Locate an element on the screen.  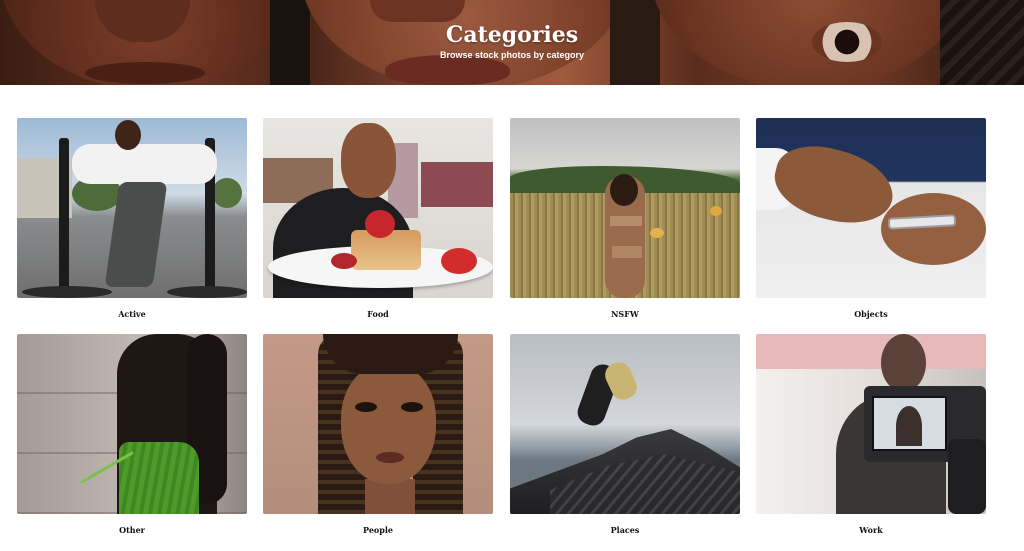
page-title: Categories is located at coordinates (512, 35).